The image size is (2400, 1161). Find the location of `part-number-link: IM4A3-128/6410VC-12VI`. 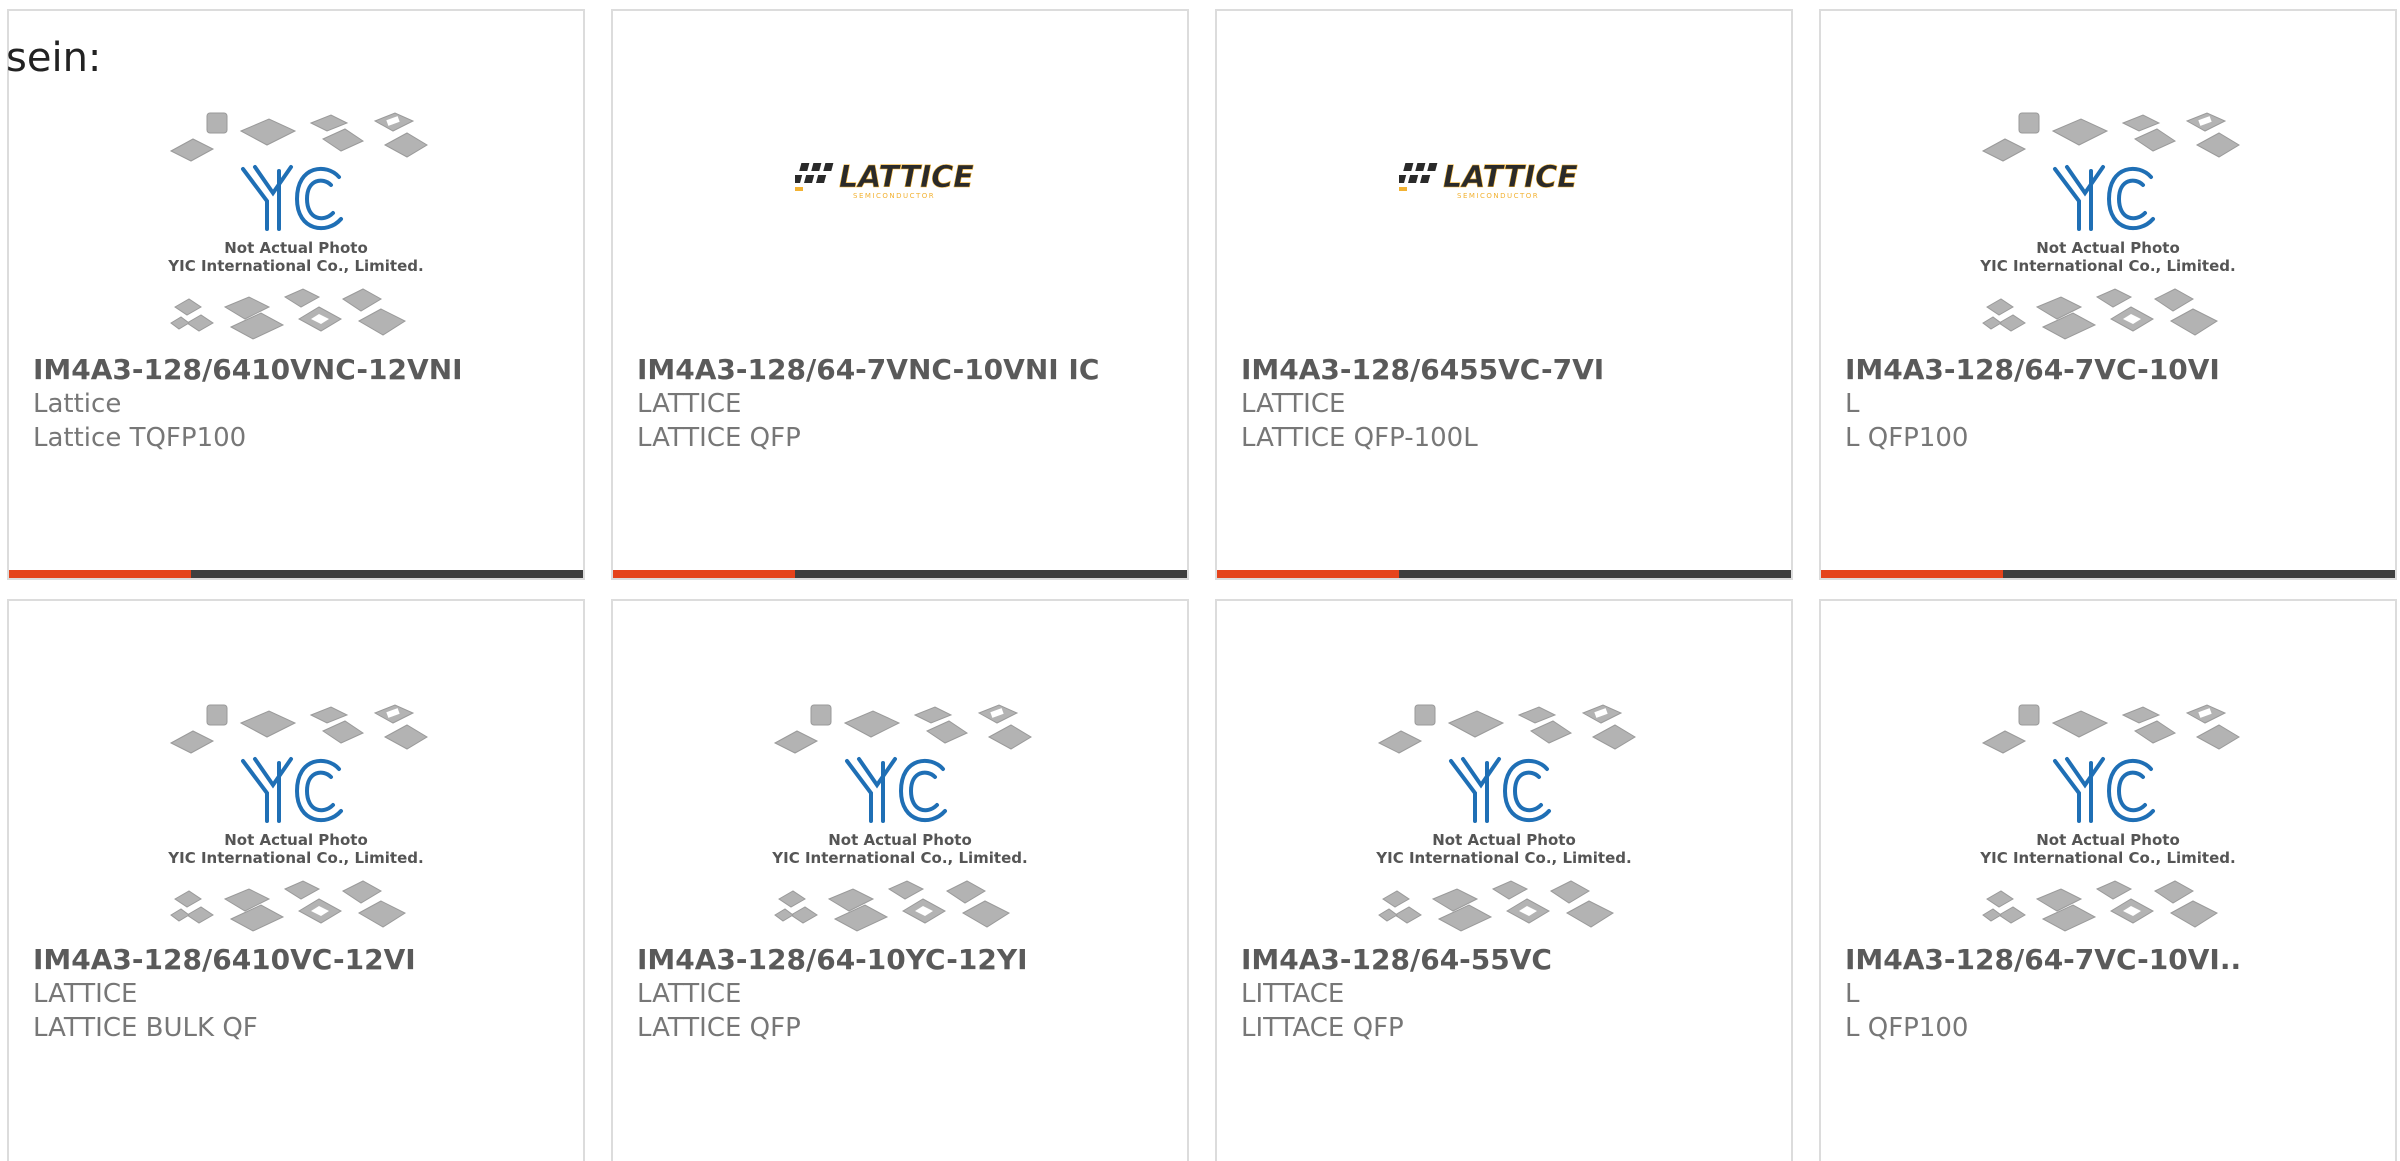

part-number-link: IM4A3-128/6410VC-12VI is located at coordinates (303, 960).